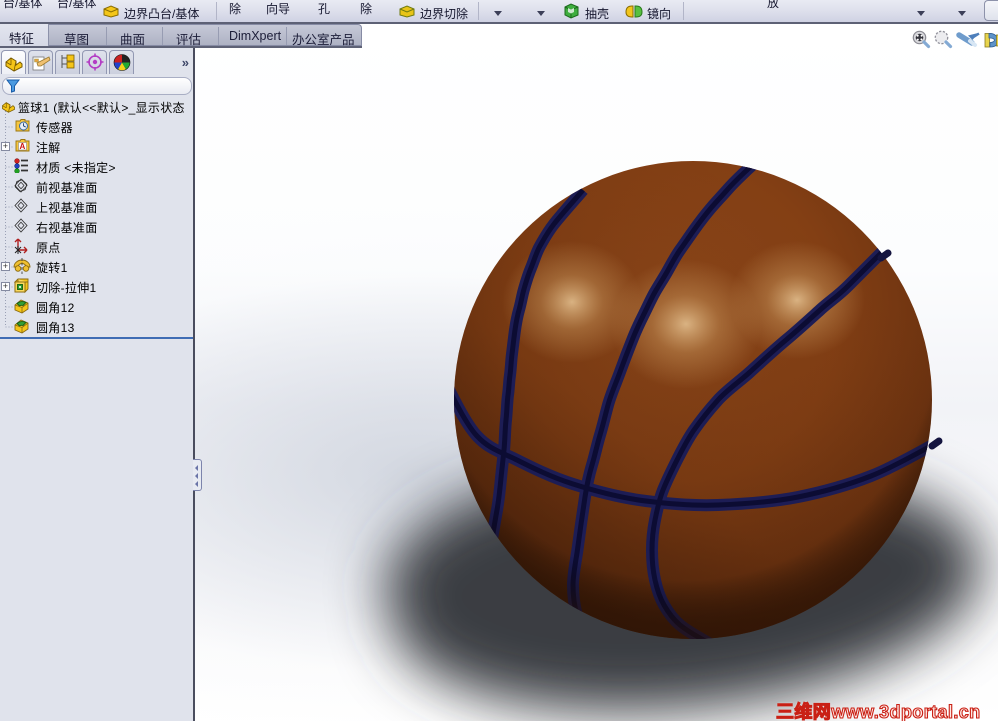 The height and width of the screenshot is (721, 998). Describe the element at coordinates (22, 146) in the screenshot. I see `svg-text: A` at that location.